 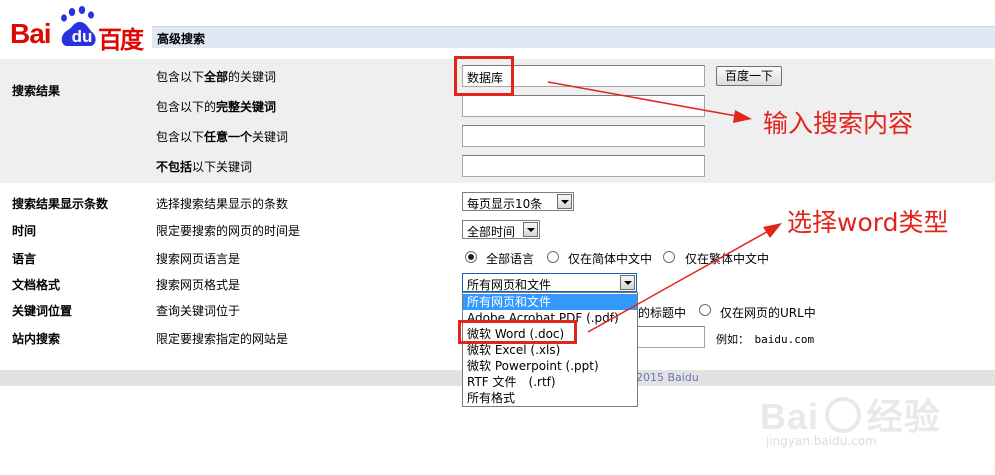 What do you see at coordinates (705, 310) in the screenshot?
I see `radio-in-url` at bounding box center [705, 310].